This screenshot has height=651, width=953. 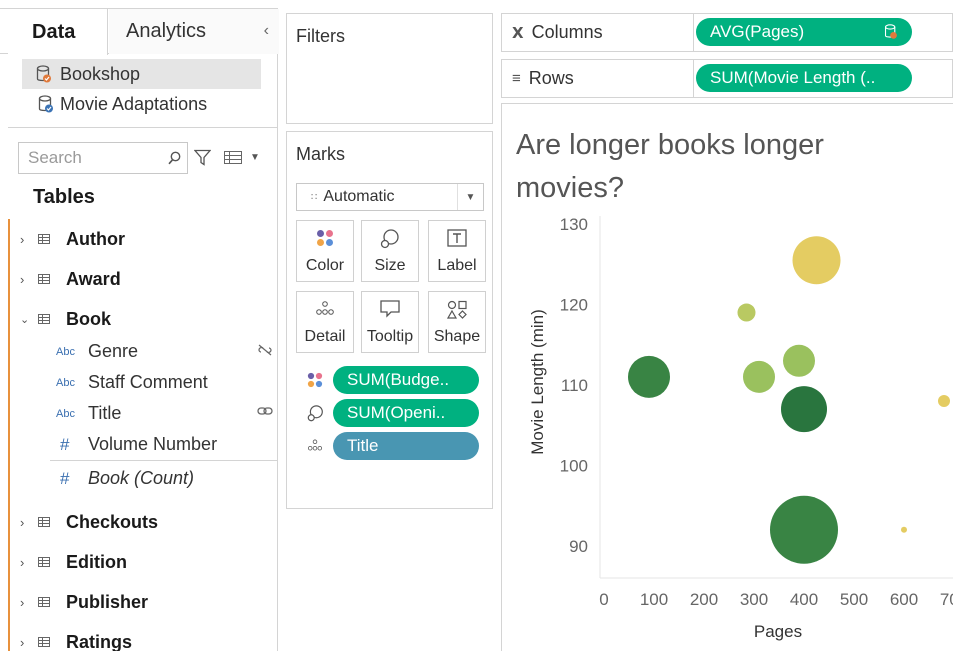 What do you see at coordinates (457, 238) in the screenshot?
I see `label-text-icon` at bounding box center [457, 238].